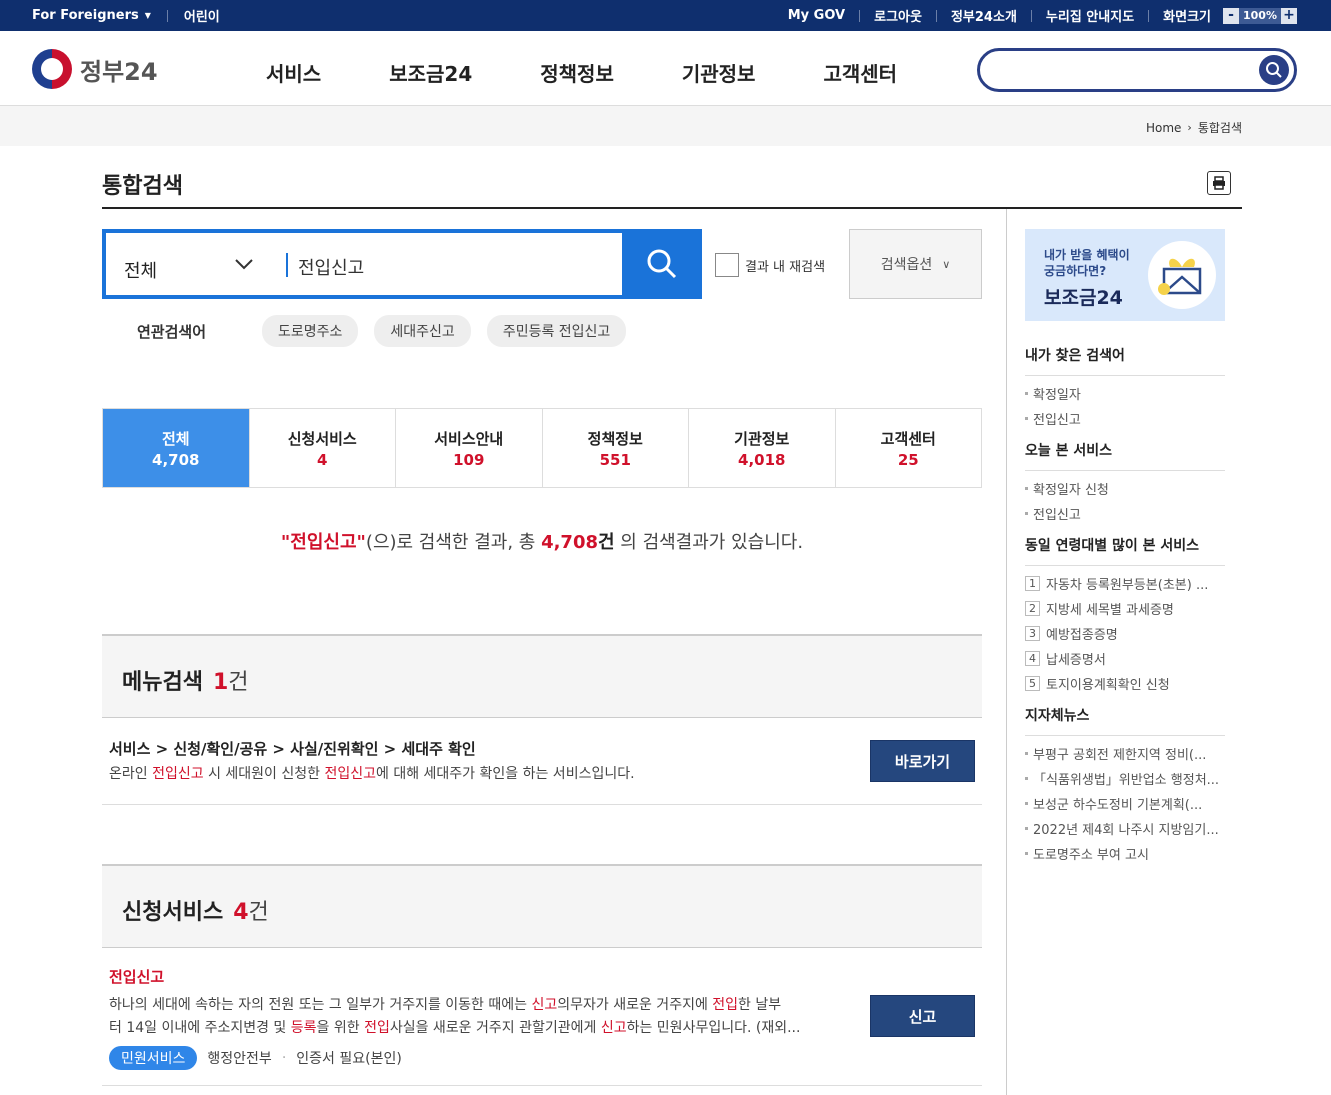 The width and height of the screenshot is (1331, 1095). What do you see at coordinates (469, 459) in the screenshot?
I see `tab-count: 109` at bounding box center [469, 459].